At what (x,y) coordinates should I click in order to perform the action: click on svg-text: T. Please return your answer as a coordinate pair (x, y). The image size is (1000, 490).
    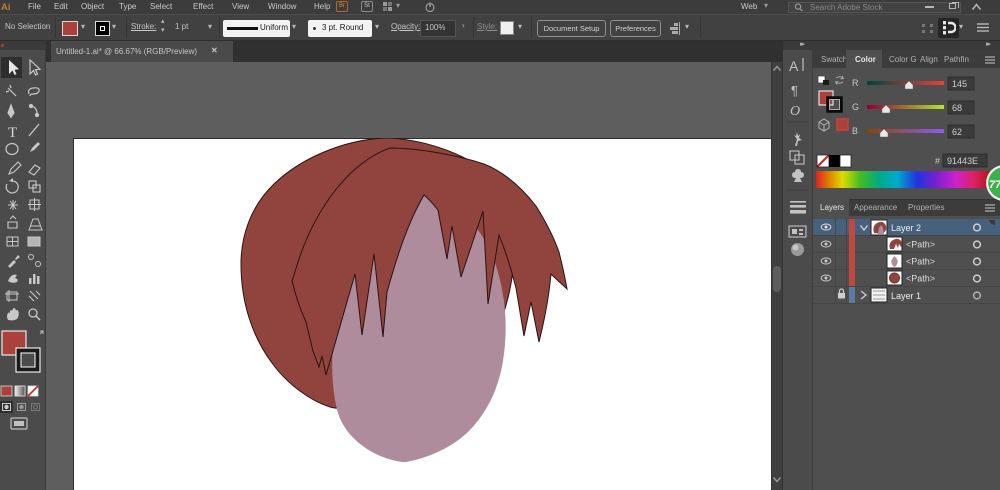
    Looking at the image, I should click on (12, 133).